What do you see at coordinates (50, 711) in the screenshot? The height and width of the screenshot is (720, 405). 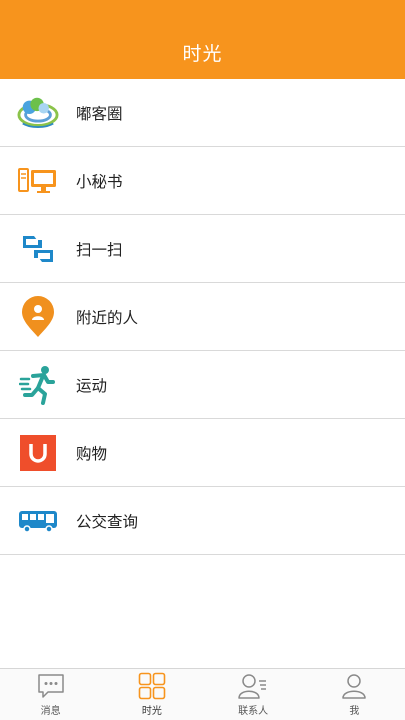 I see `tab-label: 消息` at bounding box center [50, 711].